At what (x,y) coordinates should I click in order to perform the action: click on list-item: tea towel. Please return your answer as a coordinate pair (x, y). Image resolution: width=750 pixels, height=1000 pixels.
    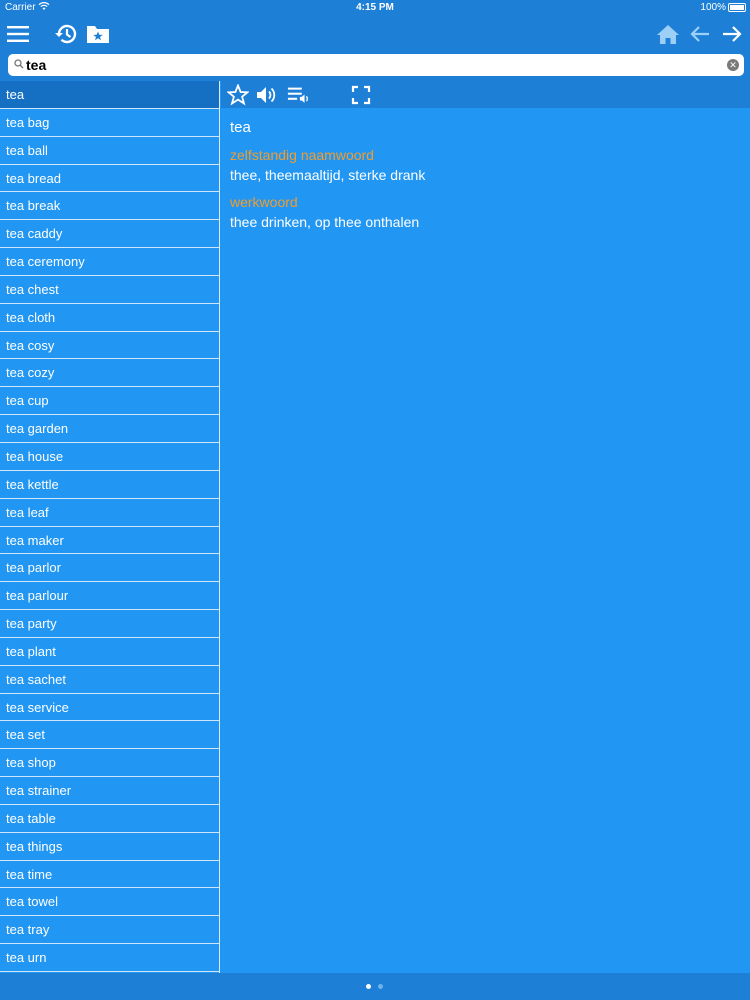
    Looking at the image, I should click on (109, 902).